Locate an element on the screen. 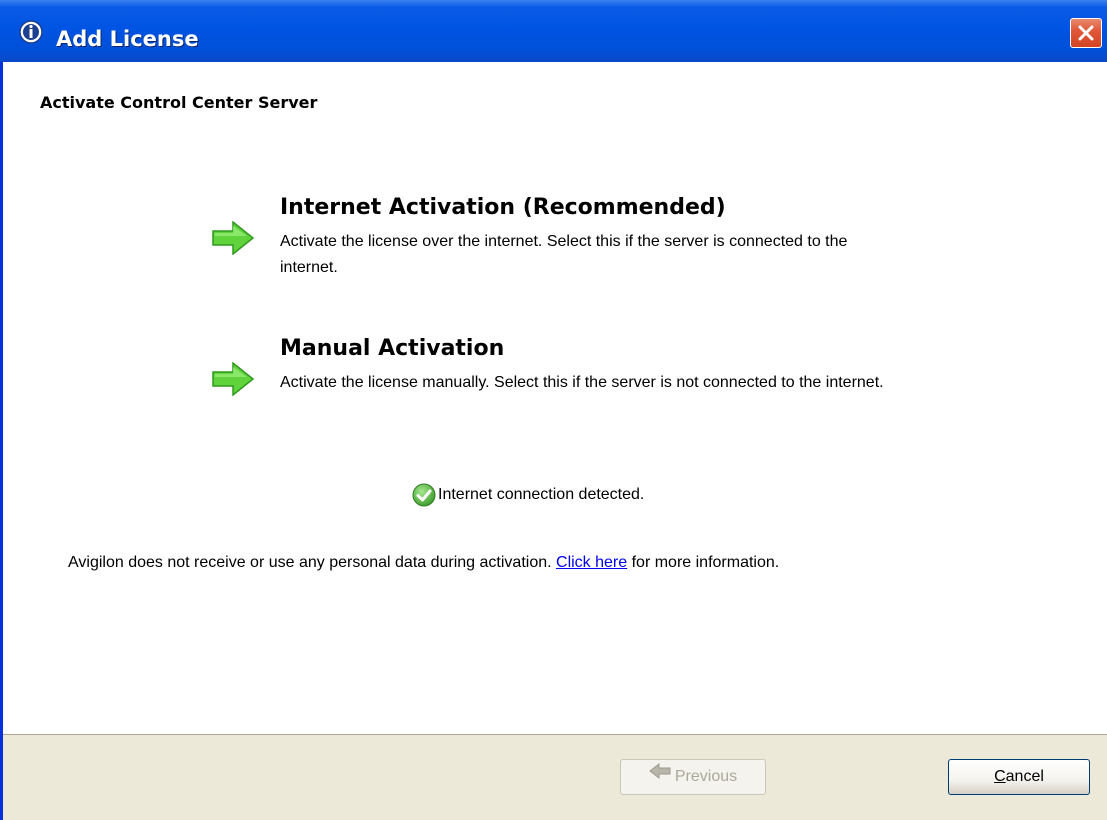 The width and height of the screenshot is (1107, 820). cancel-label-rest: ancel is located at coordinates (1024, 776).